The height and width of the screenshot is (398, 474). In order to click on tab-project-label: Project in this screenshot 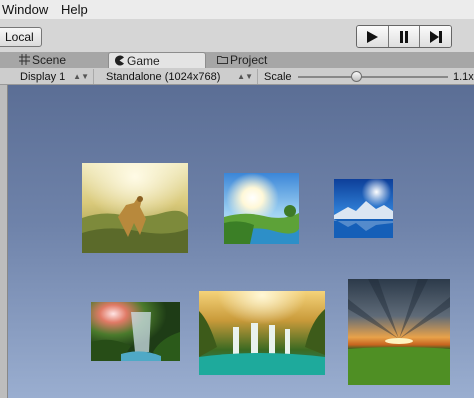, I will do `click(249, 60)`.